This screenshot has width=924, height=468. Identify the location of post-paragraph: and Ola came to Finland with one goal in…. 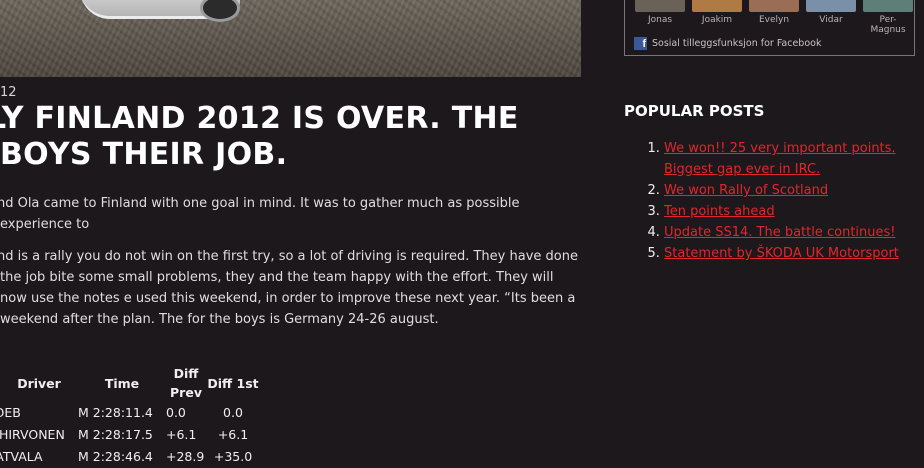
(260, 214).